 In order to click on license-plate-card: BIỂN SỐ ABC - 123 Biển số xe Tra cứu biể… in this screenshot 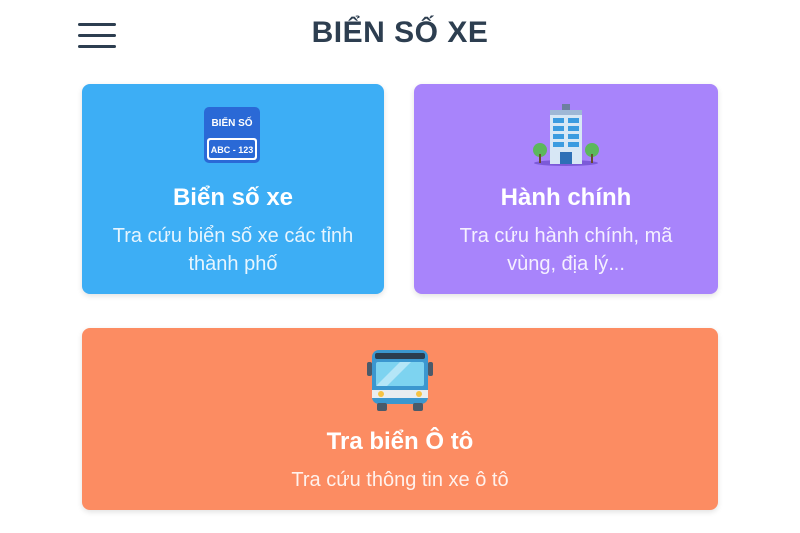, I will do `click(233, 189)`.